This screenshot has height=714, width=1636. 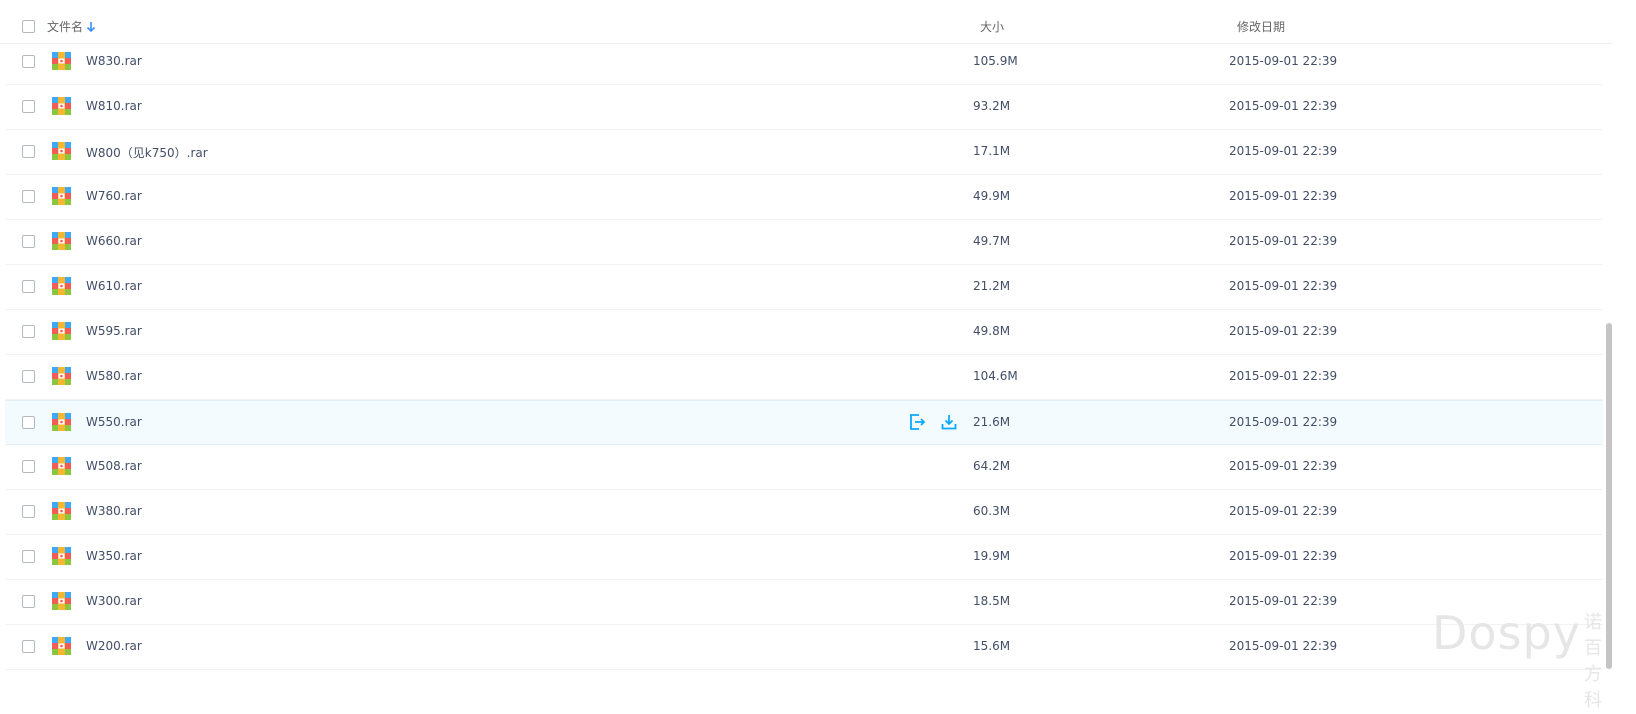 What do you see at coordinates (147, 152) in the screenshot?
I see `file-name: W800（见k750）.rar` at bounding box center [147, 152].